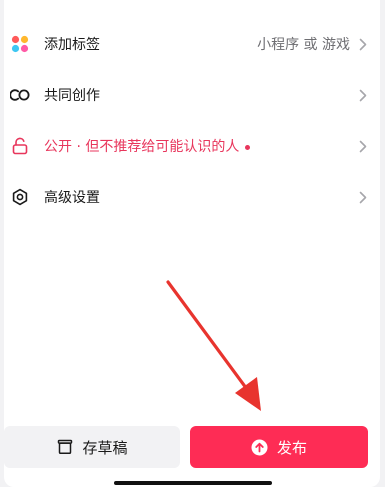 The width and height of the screenshot is (385, 487). Describe the element at coordinates (20, 44) in the screenshot. I see `colorful-dots-icon` at that location.